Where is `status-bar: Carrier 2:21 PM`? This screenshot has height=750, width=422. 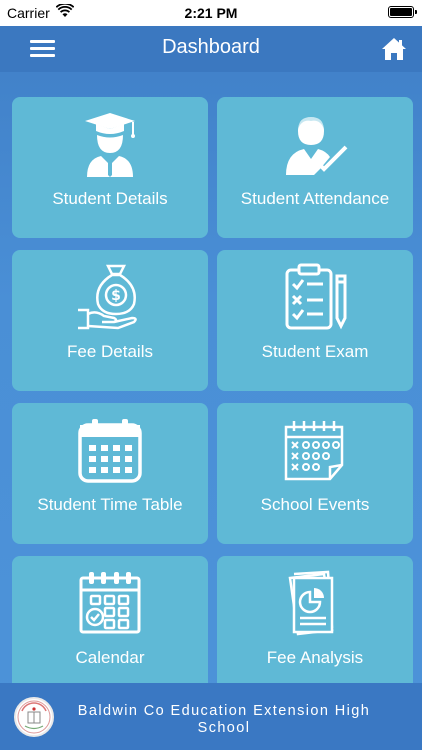
status-bar: Carrier 2:21 PM is located at coordinates (211, 13).